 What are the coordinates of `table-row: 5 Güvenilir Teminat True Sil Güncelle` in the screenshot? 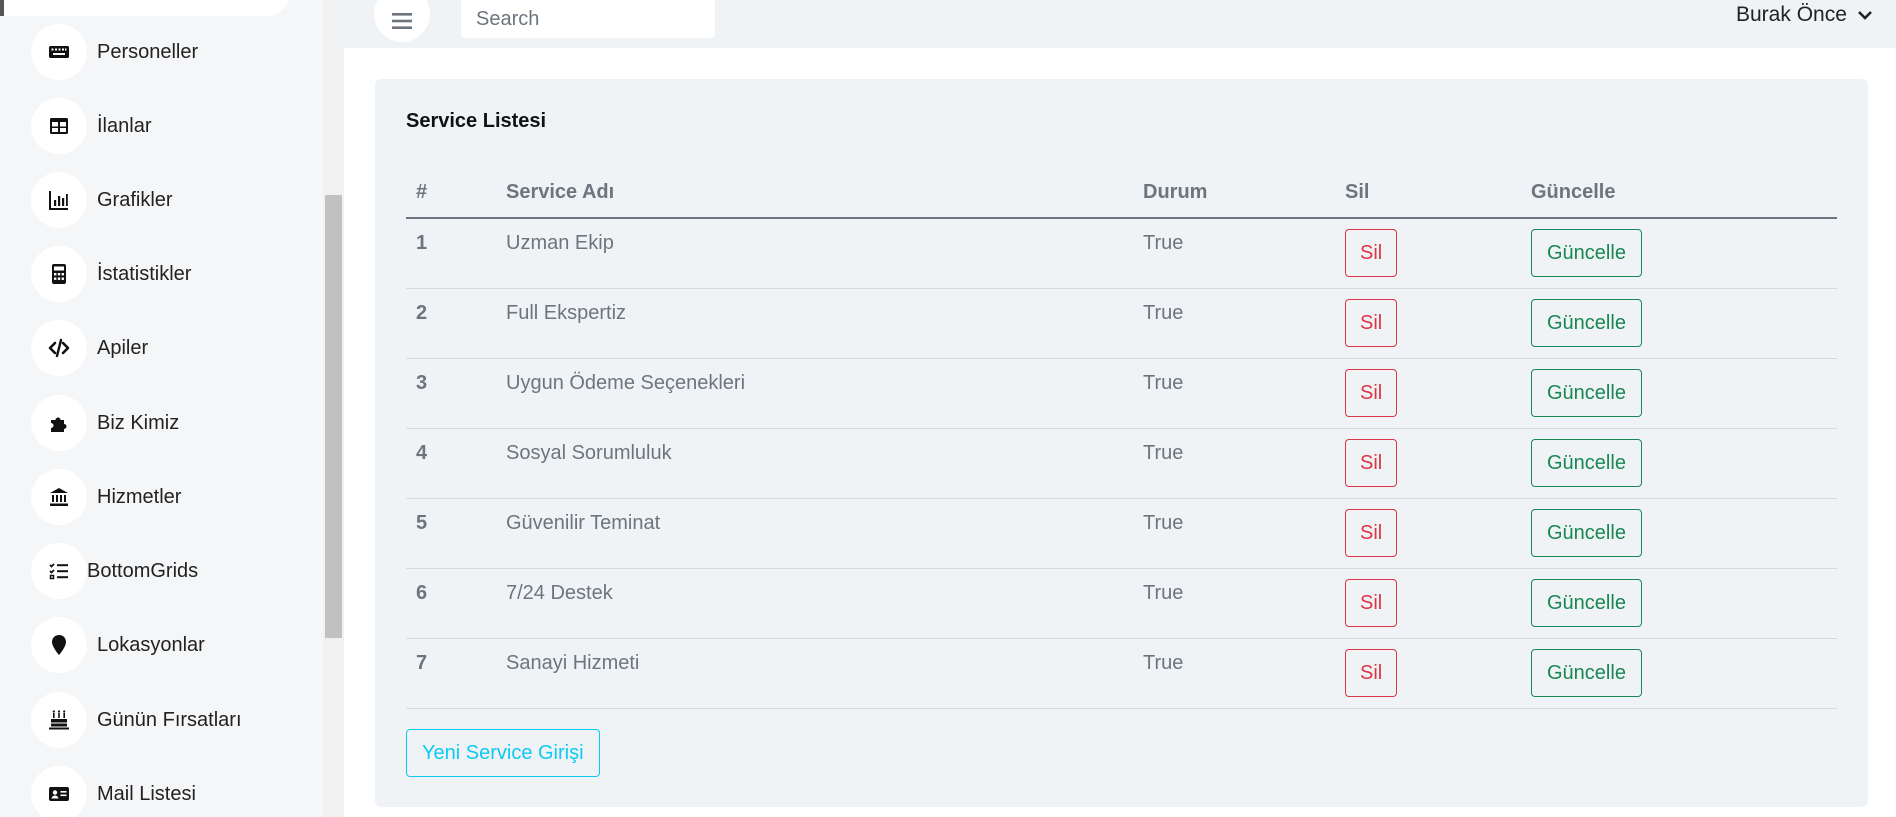 It's located at (1121, 533).